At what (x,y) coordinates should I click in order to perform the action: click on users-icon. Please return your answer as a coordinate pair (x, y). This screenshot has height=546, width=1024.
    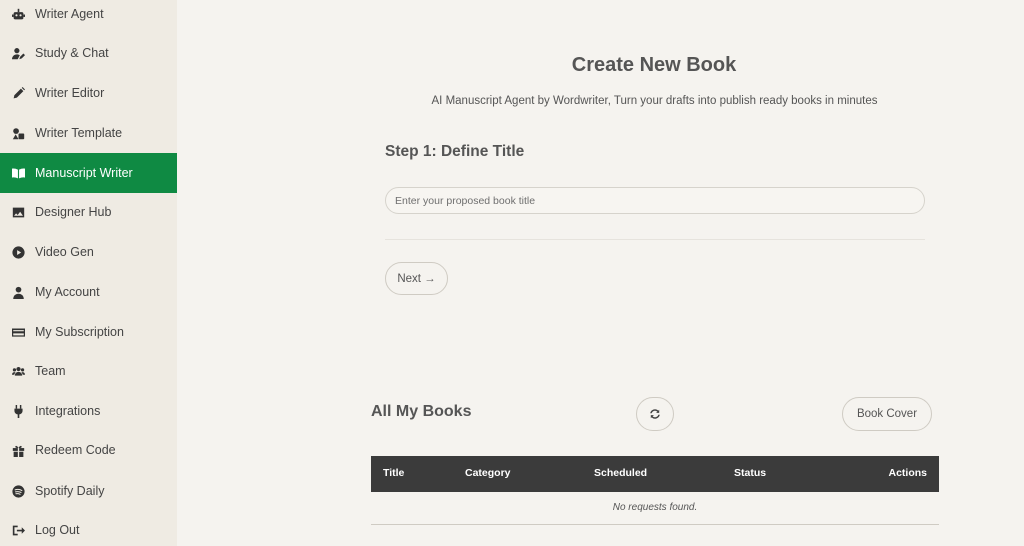
    Looking at the image, I should click on (18, 371).